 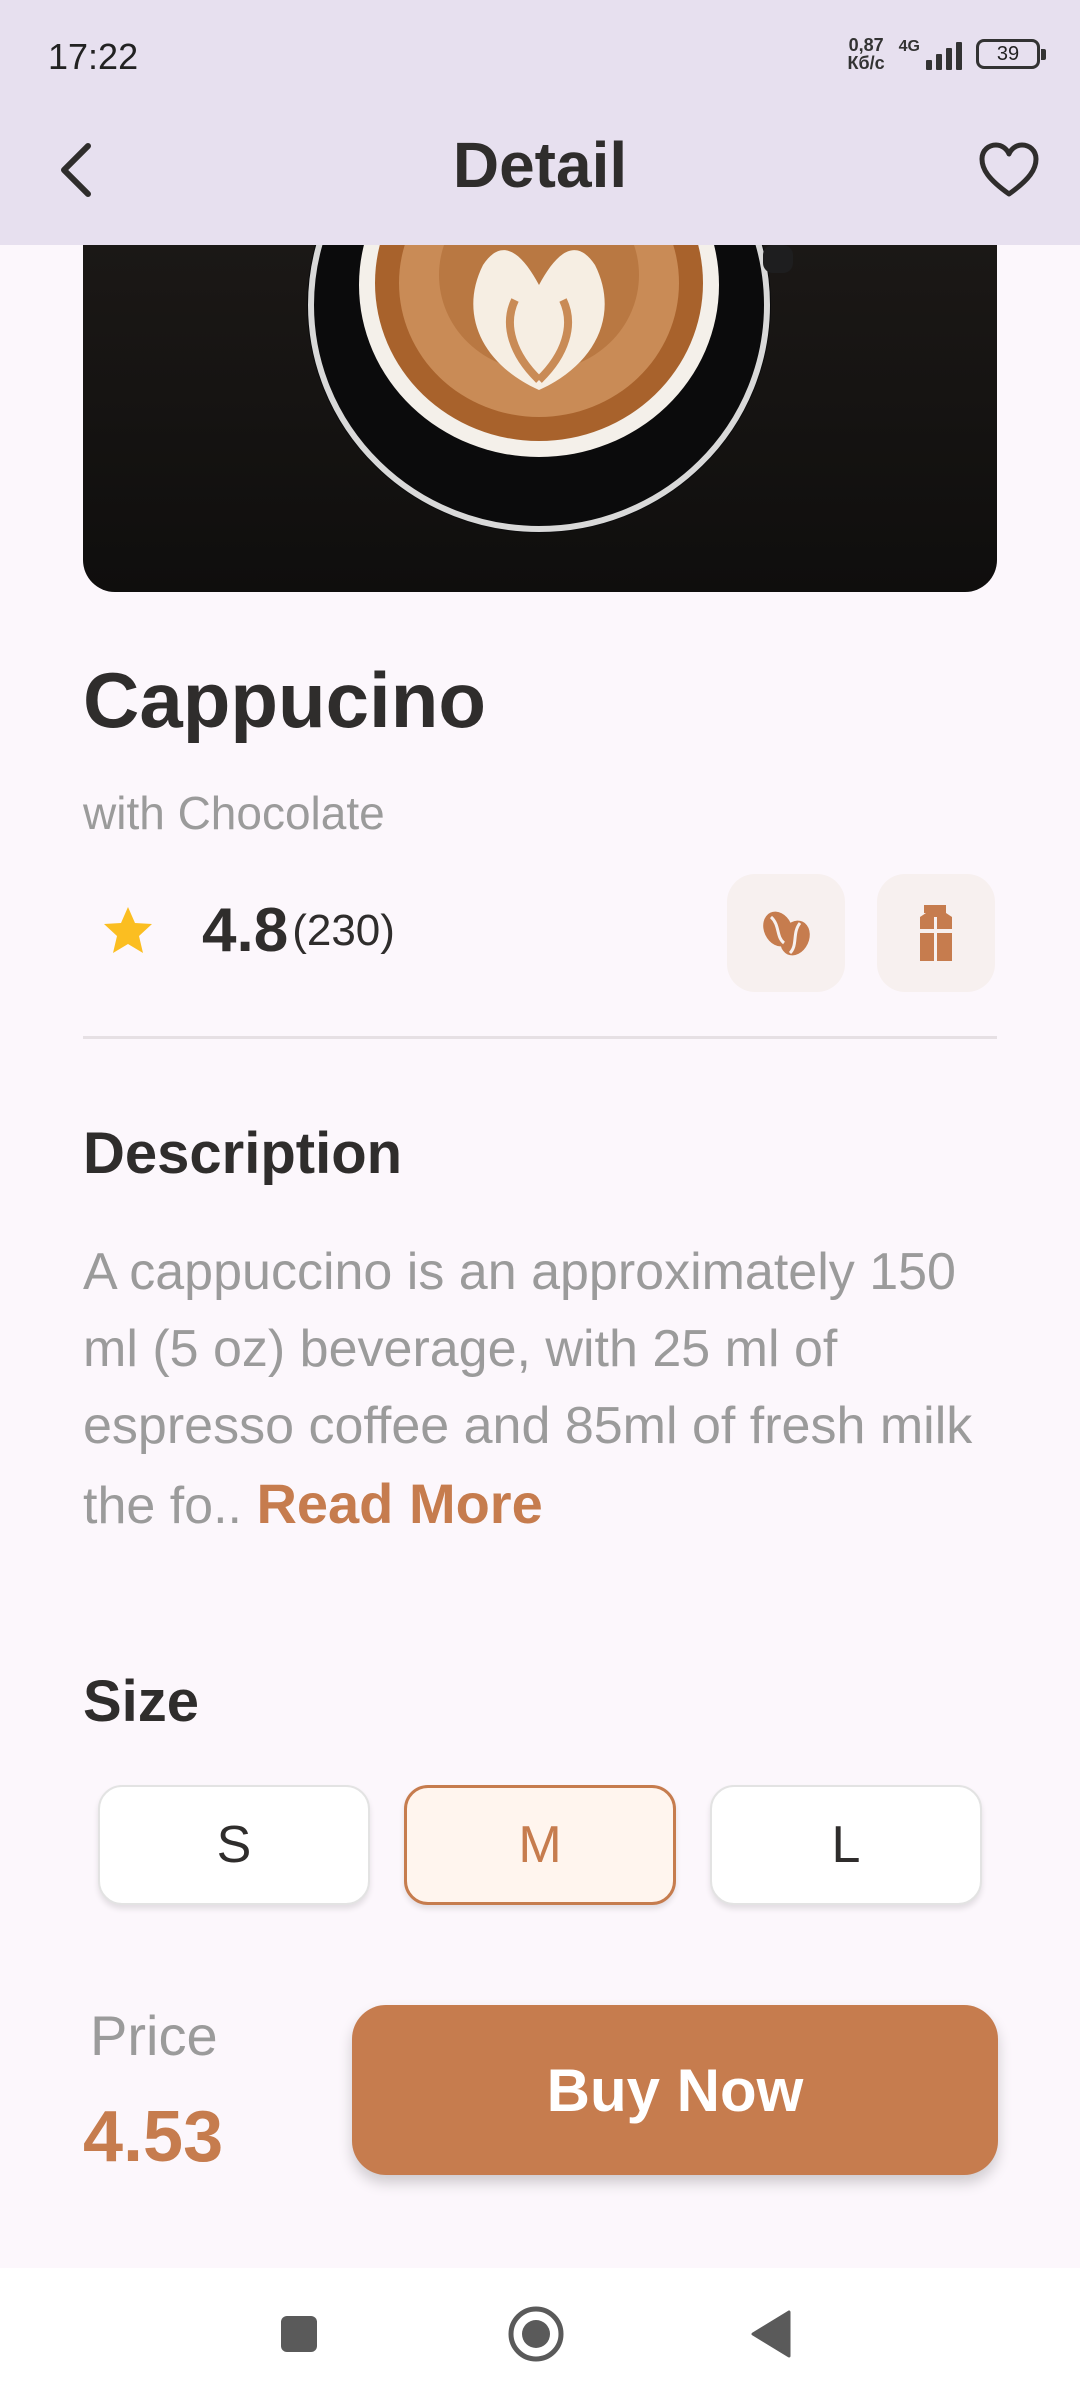 I want to click on milk-badge, so click(x=936, y=933).